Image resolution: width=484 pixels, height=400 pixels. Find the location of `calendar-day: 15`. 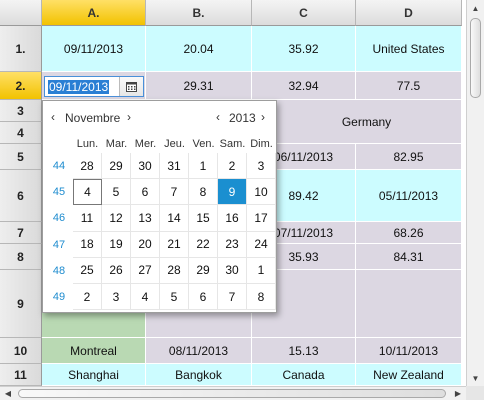

calendar-day: 15 is located at coordinates (203, 218).